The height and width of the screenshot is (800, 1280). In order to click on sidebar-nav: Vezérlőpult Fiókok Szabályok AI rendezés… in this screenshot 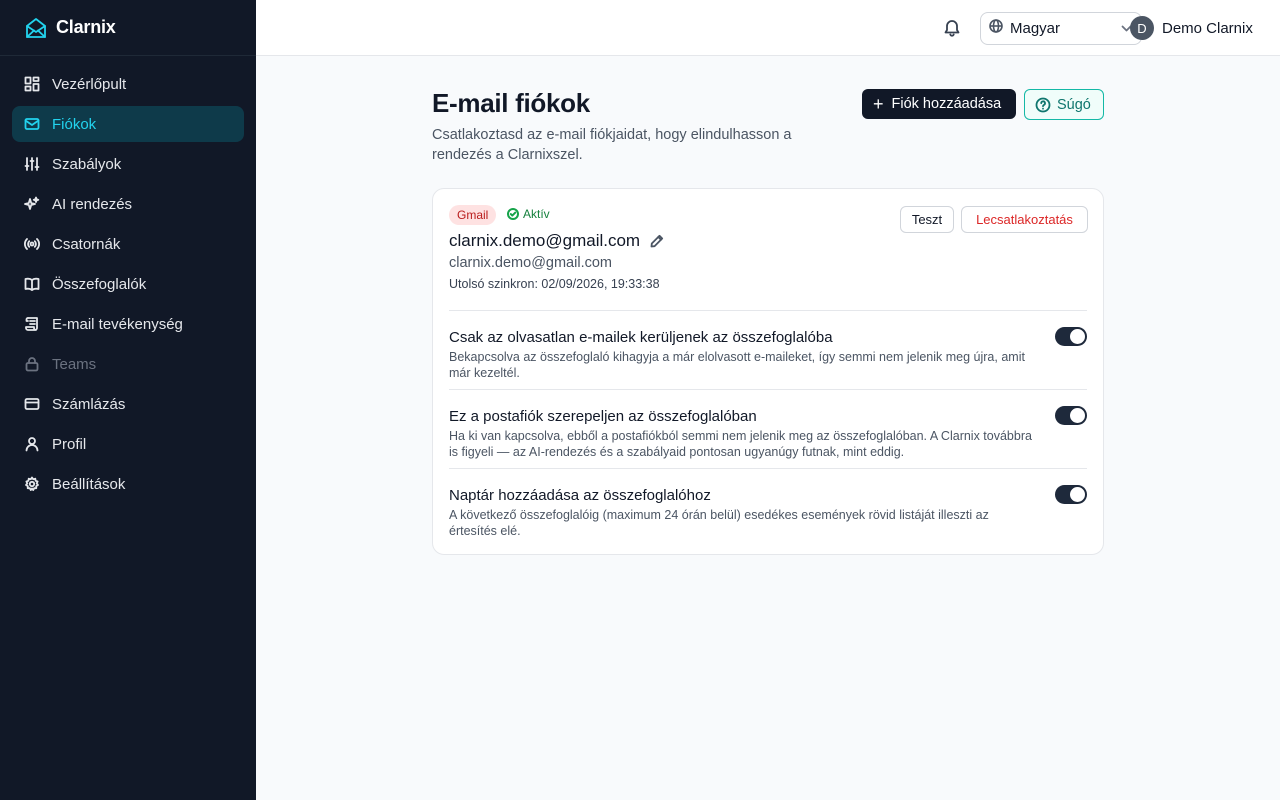, I will do `click(128, 286)`.